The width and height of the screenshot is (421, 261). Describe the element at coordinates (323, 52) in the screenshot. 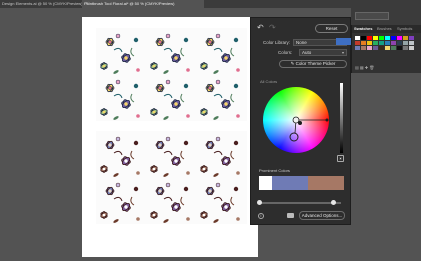

I see `colors-select: Auto ▾` at that location.